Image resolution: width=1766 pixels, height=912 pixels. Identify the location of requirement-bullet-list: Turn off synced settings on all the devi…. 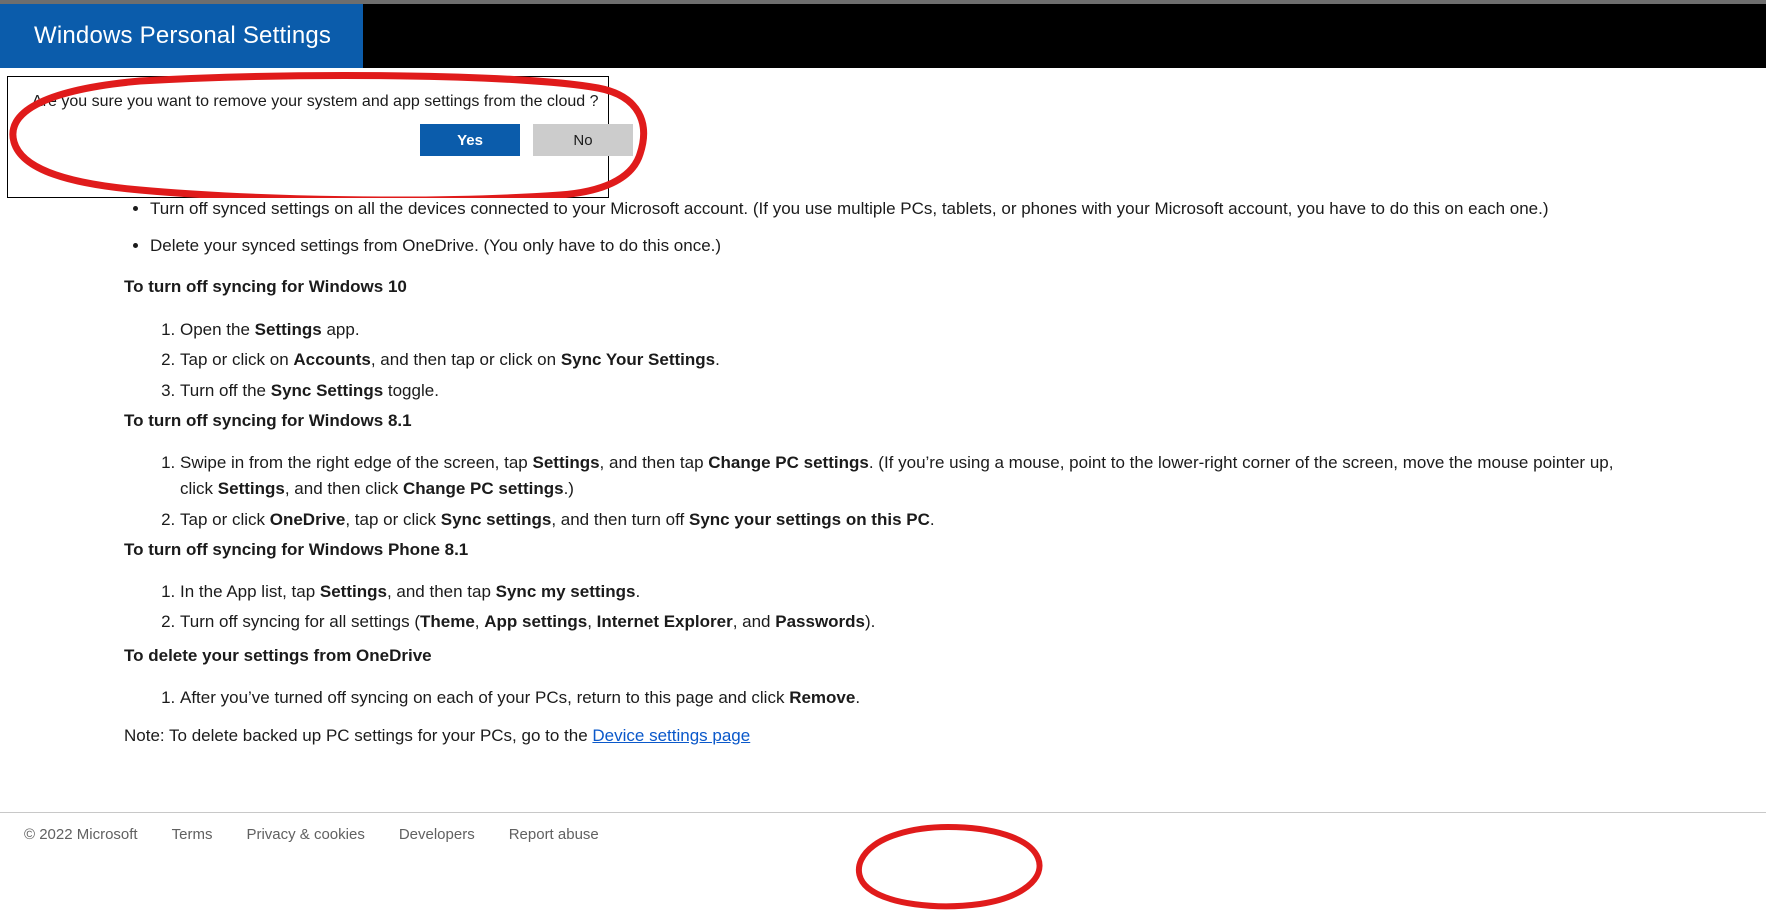
(836, 233).